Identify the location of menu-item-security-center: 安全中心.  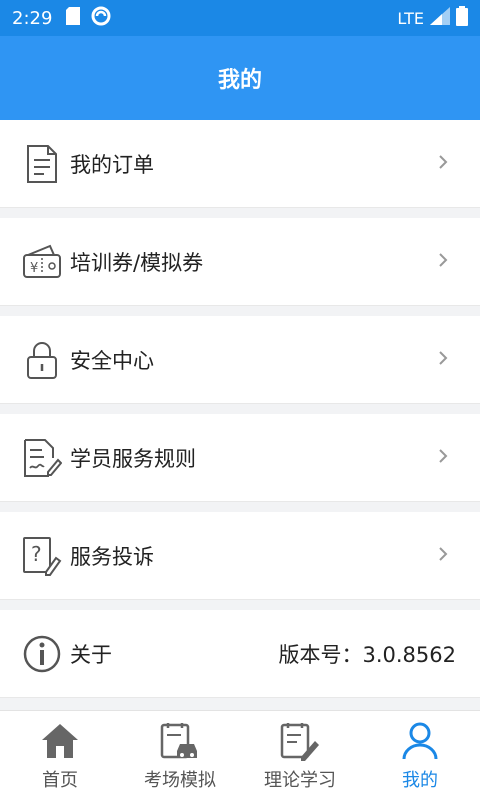
(240, 360).